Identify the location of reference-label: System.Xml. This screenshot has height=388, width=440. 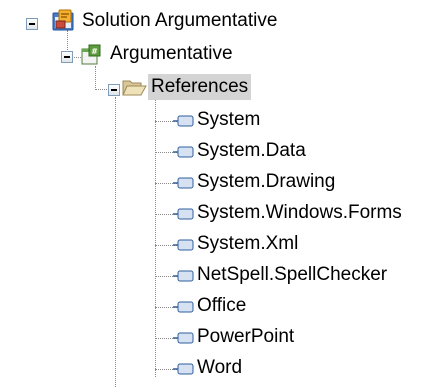
(247, 244).